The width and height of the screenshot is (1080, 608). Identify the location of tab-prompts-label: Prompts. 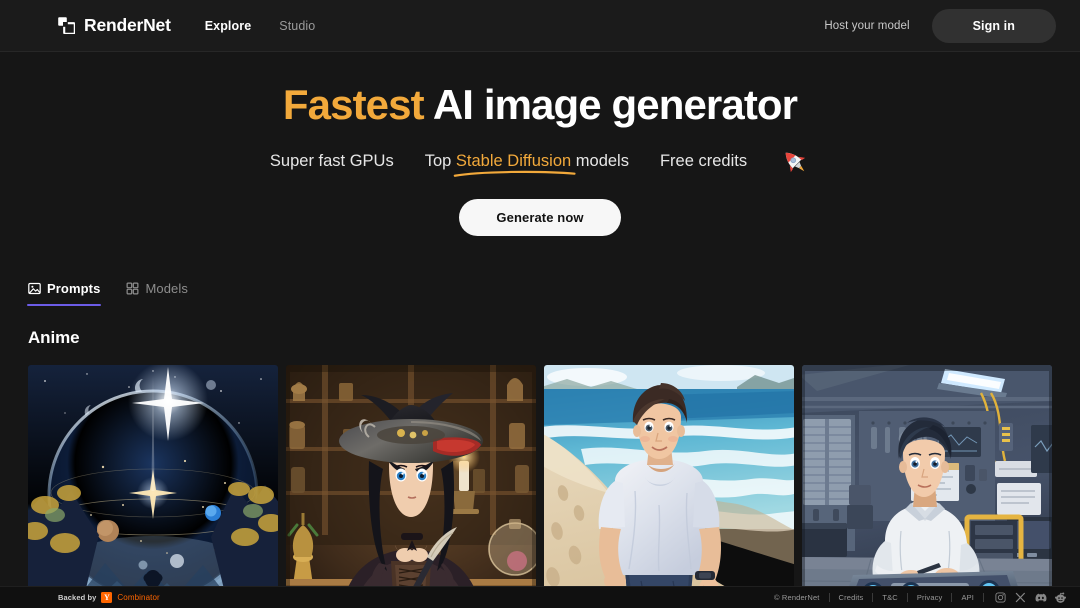
(74, 288).